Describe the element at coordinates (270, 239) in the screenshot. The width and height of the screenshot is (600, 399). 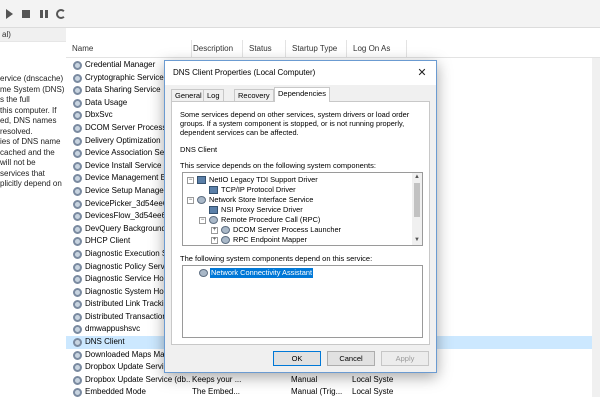
I see `dependency-label: RPC Endpoint Mapper` at that location.